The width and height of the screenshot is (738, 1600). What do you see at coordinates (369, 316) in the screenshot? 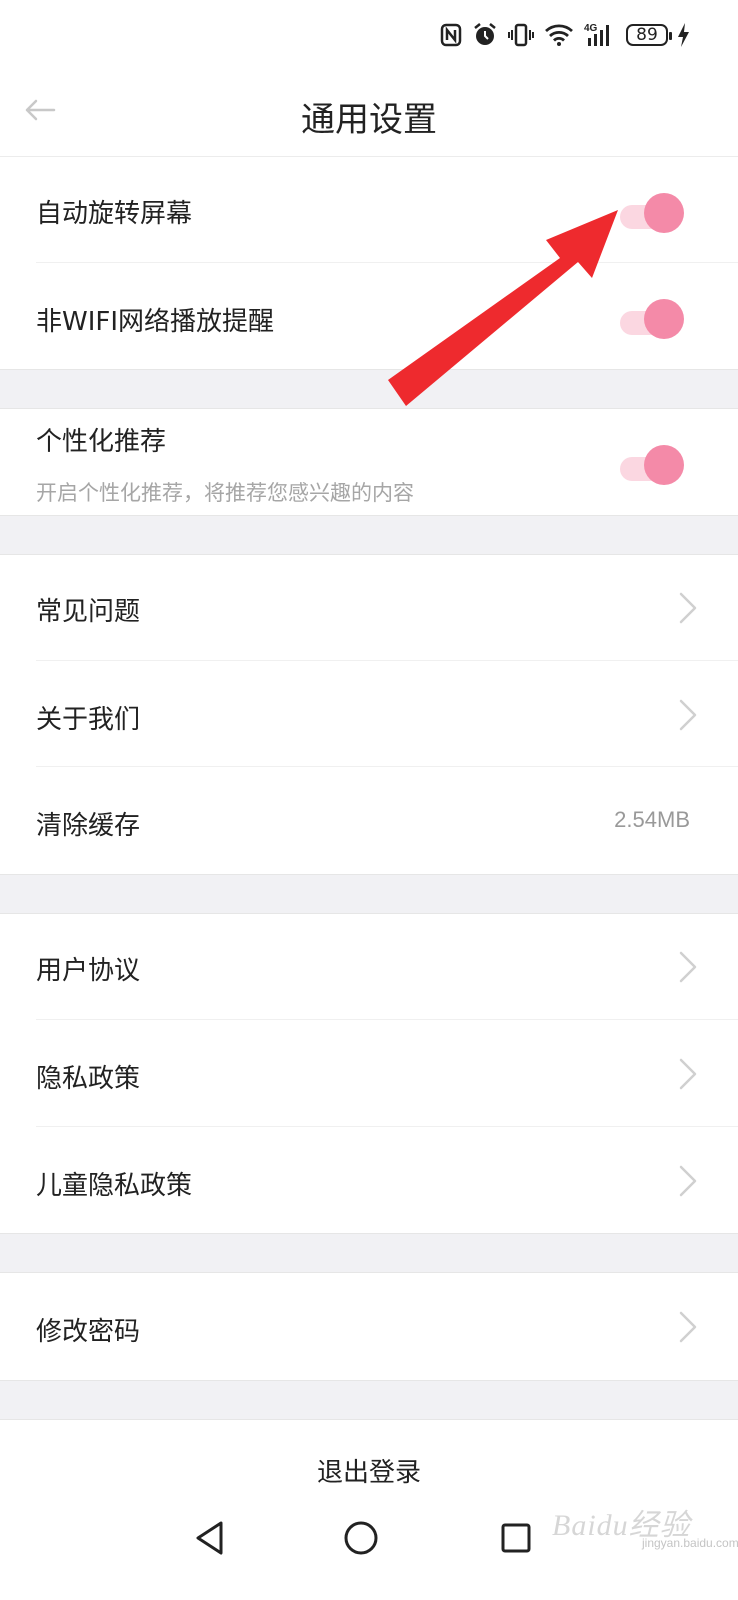
I see `setting-non-wifi-alert: 非WIFI网络播放提醒` at bounding box center [369, 316].